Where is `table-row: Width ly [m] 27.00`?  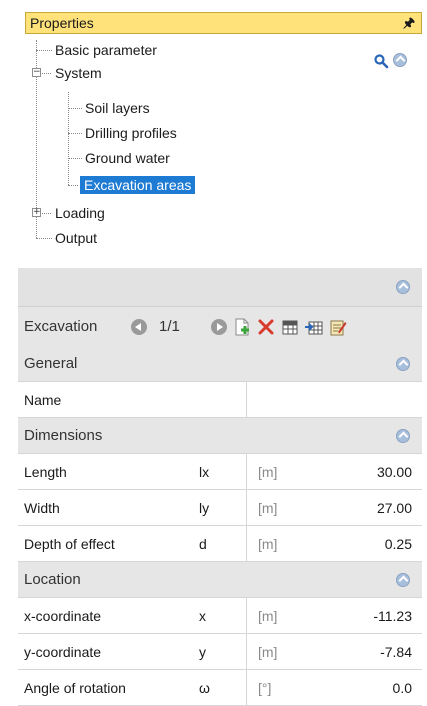 table-row: Width ly [m] 27.00 is located at coordinates (220, 508).